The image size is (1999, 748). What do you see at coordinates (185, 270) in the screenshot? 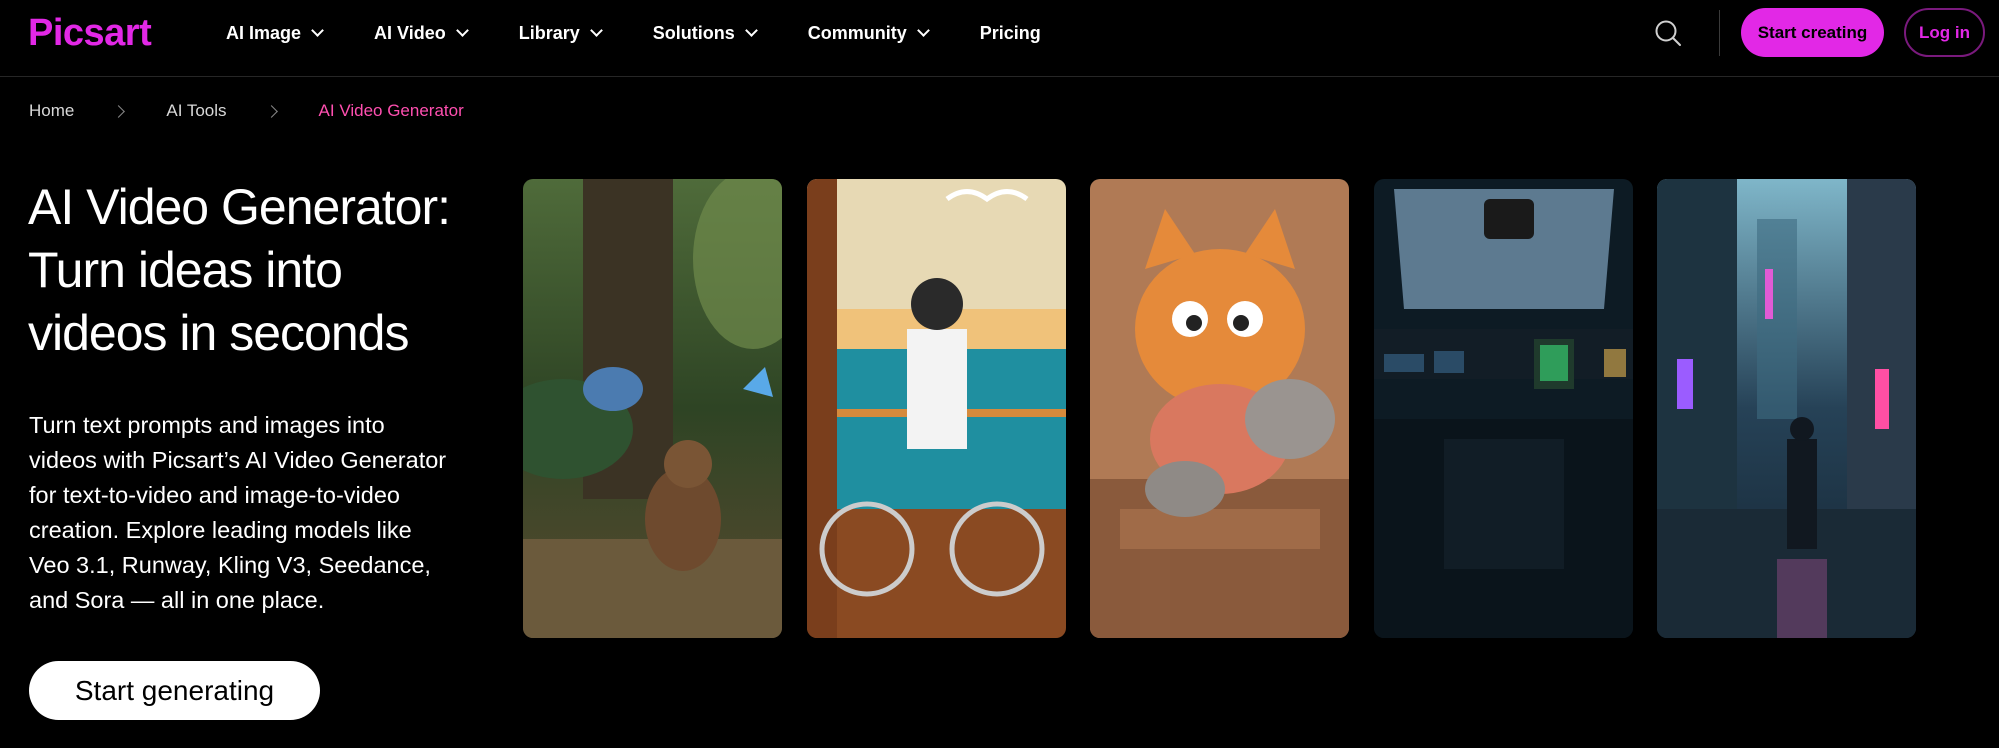
I see `title-line: Turn ideas into` at bounding box center [185, 270].